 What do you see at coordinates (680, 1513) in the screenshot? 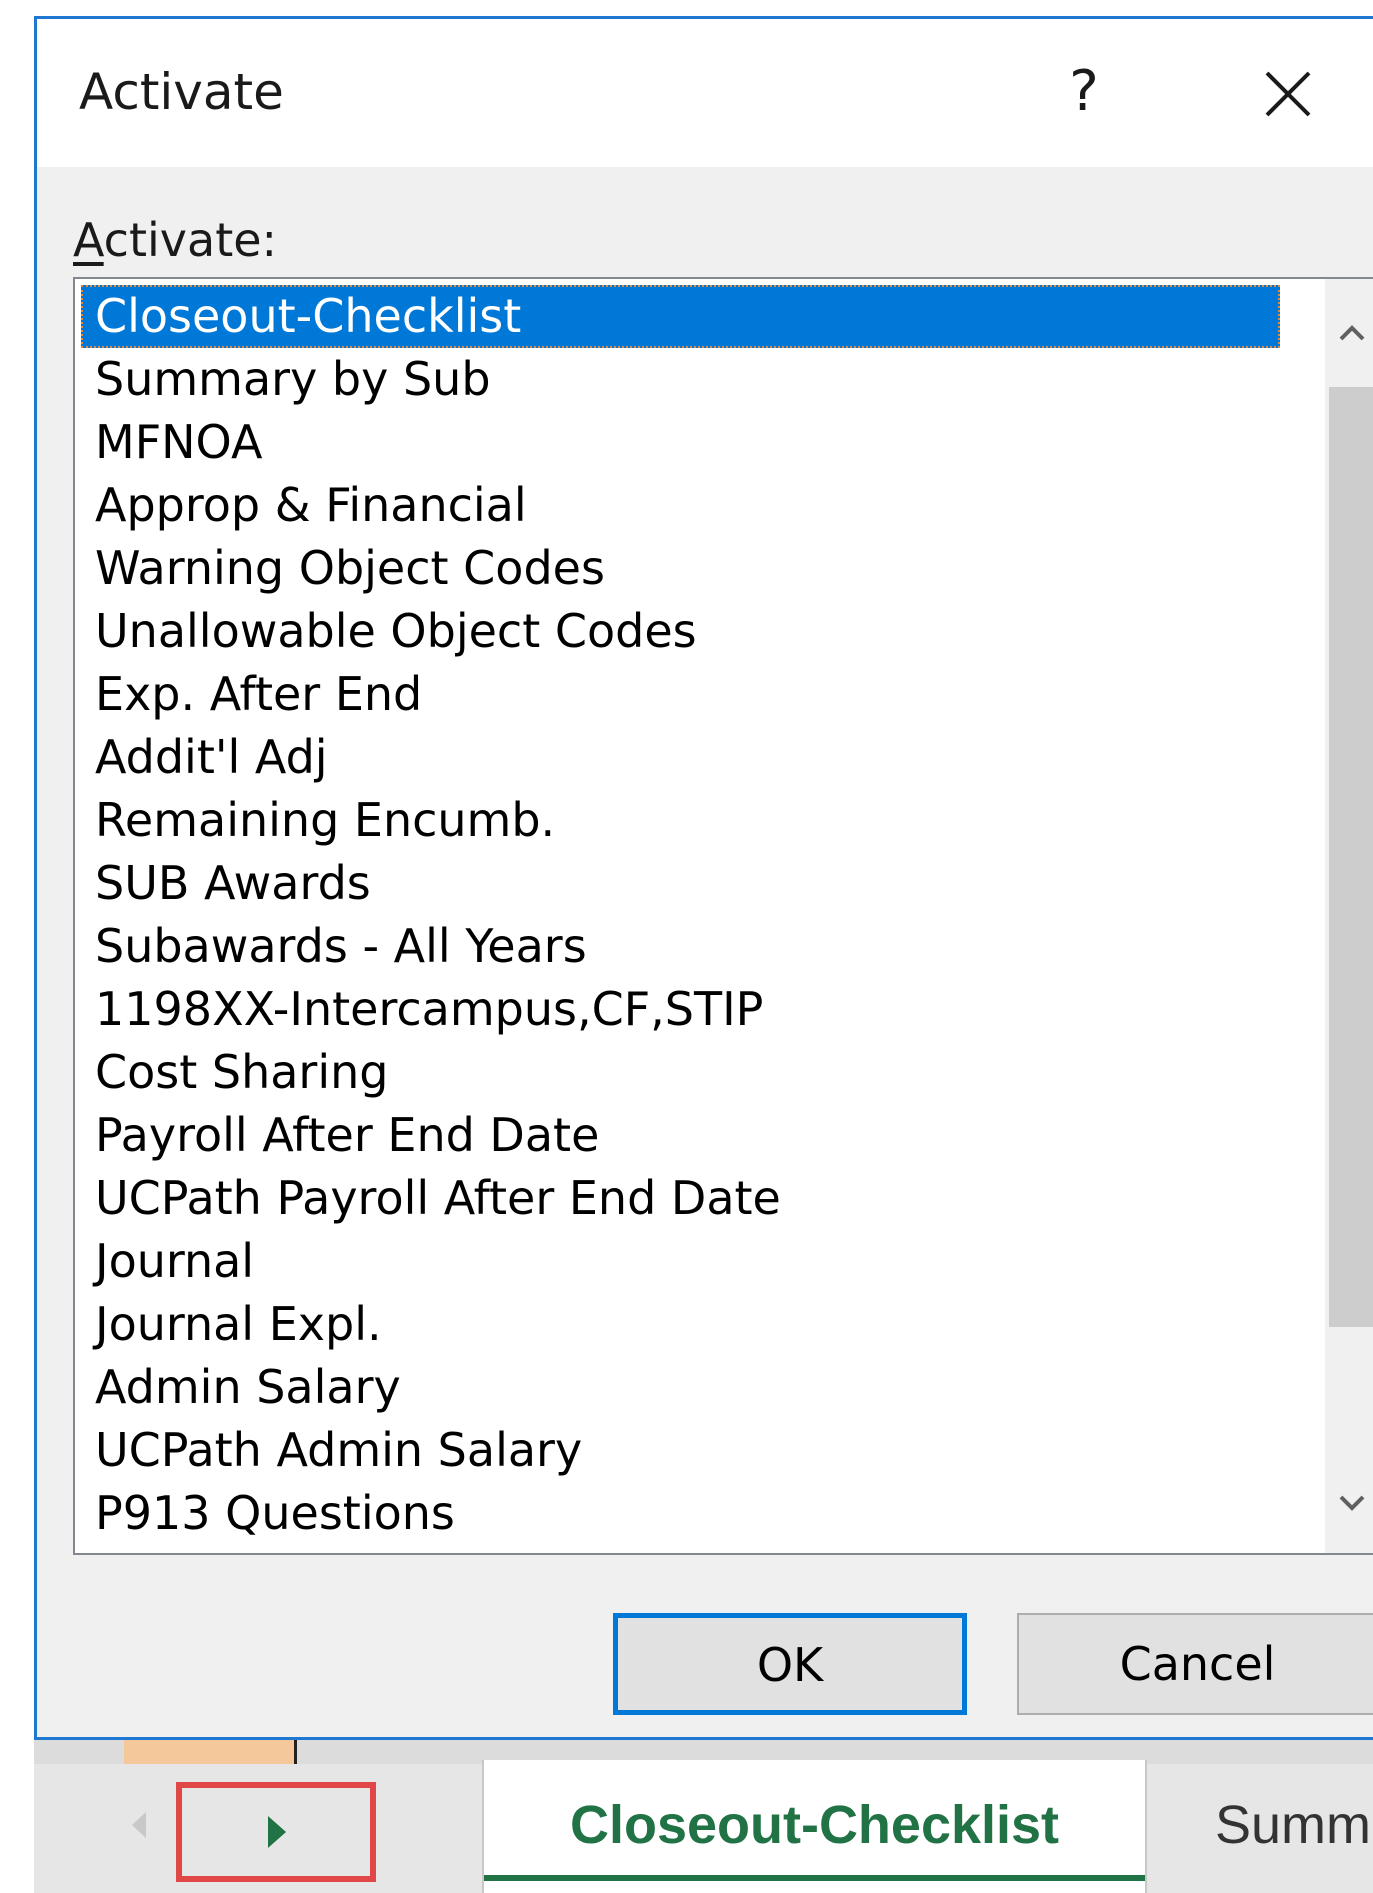
I see `list-item: P913 Questions` at bounding box center [680, 1513].